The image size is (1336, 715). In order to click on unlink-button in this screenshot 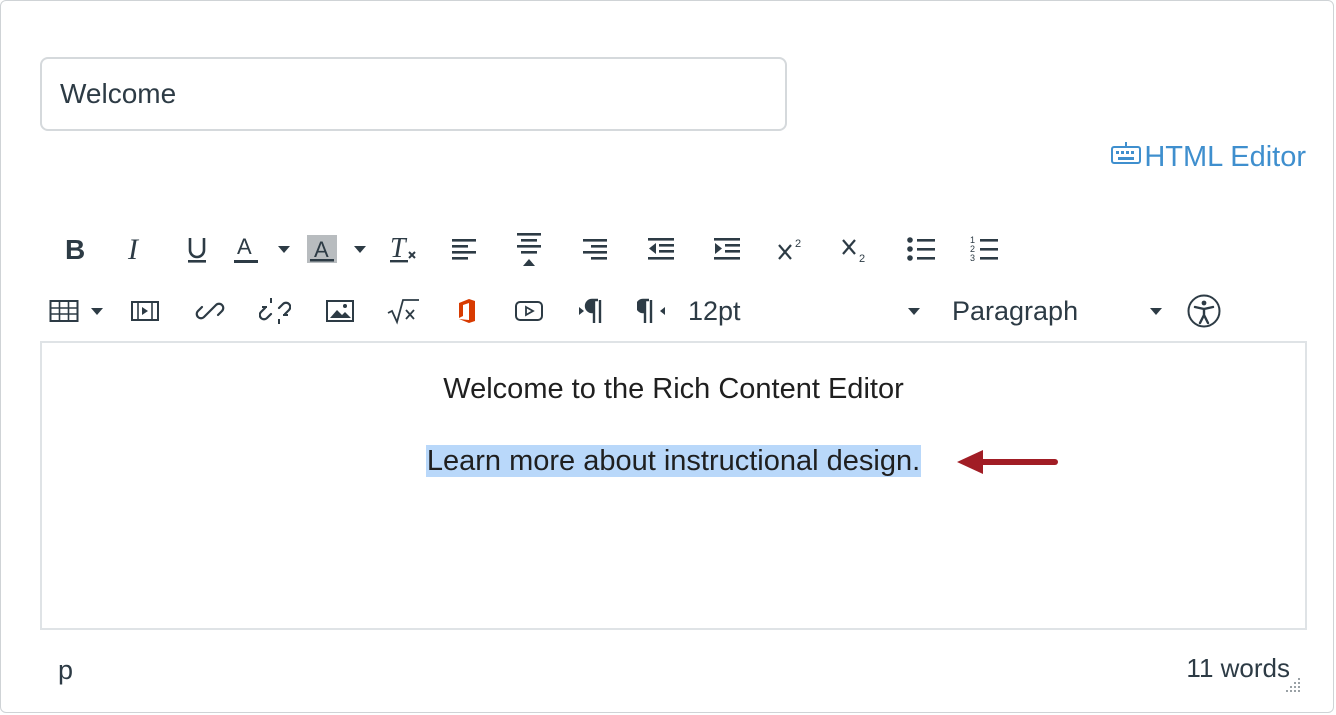, I will do `click(275, 311)`.